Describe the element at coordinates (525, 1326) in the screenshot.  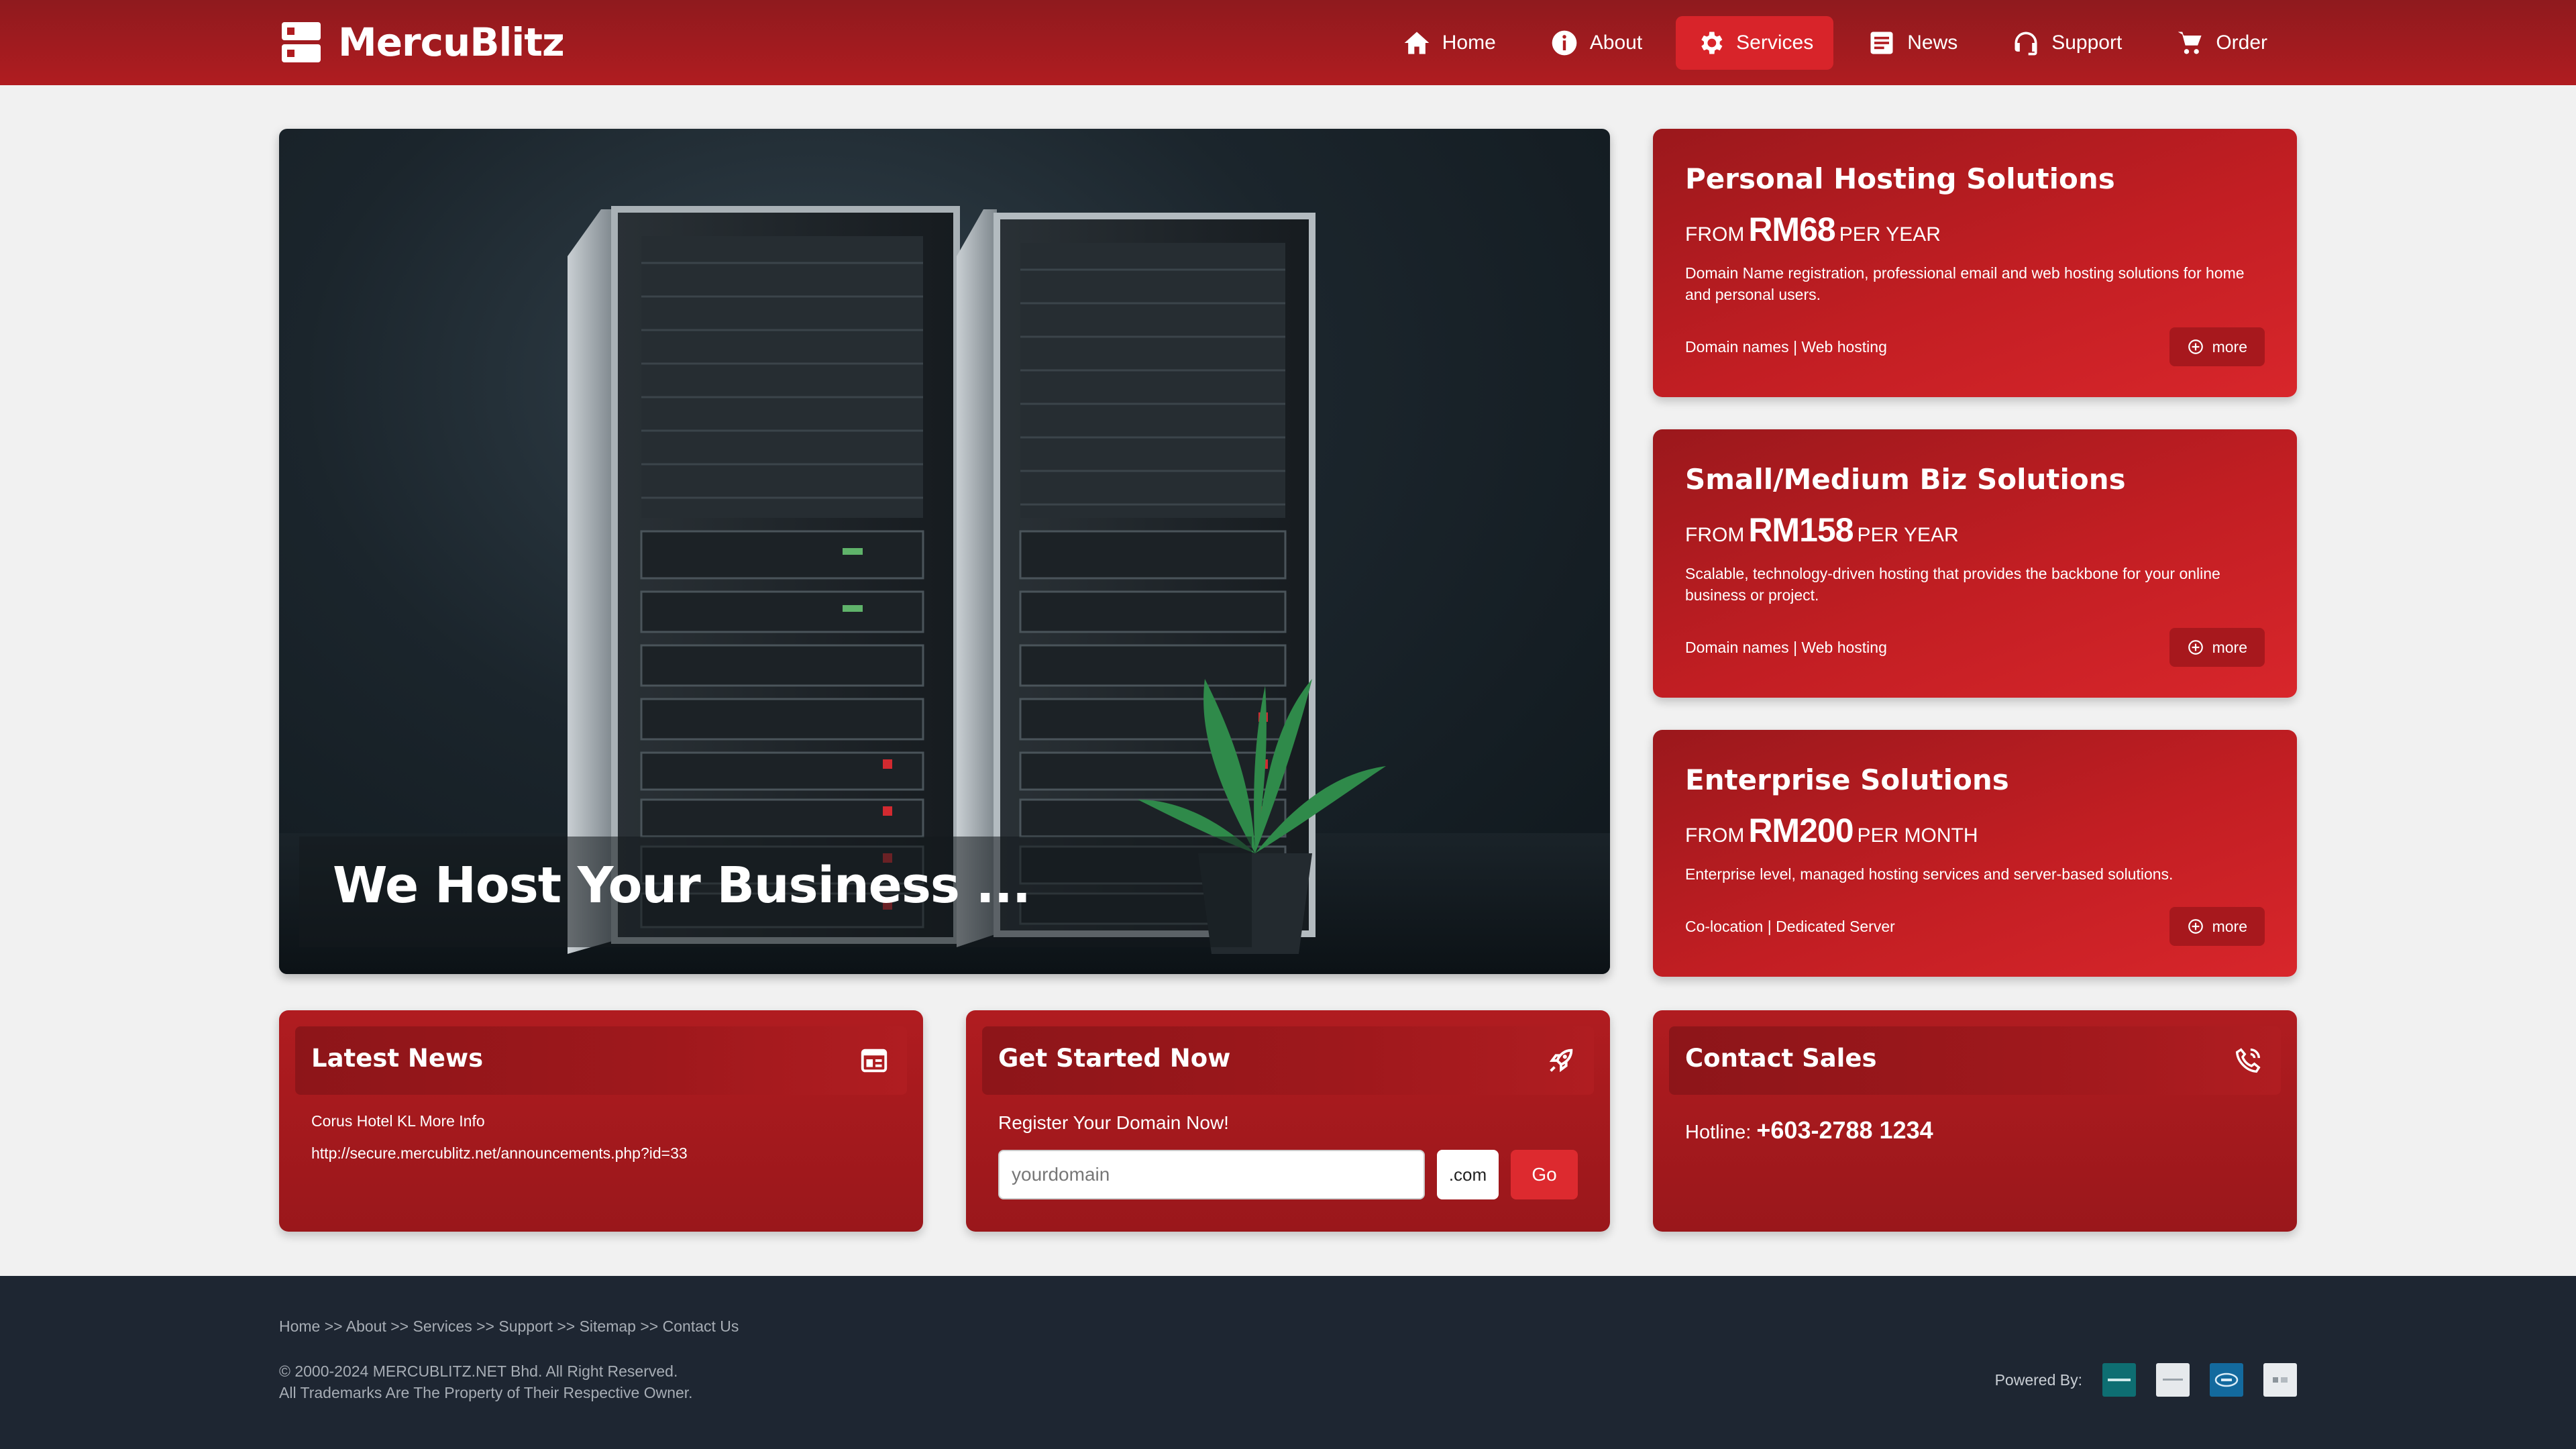
I see `footer-link-support: Support` at that location.